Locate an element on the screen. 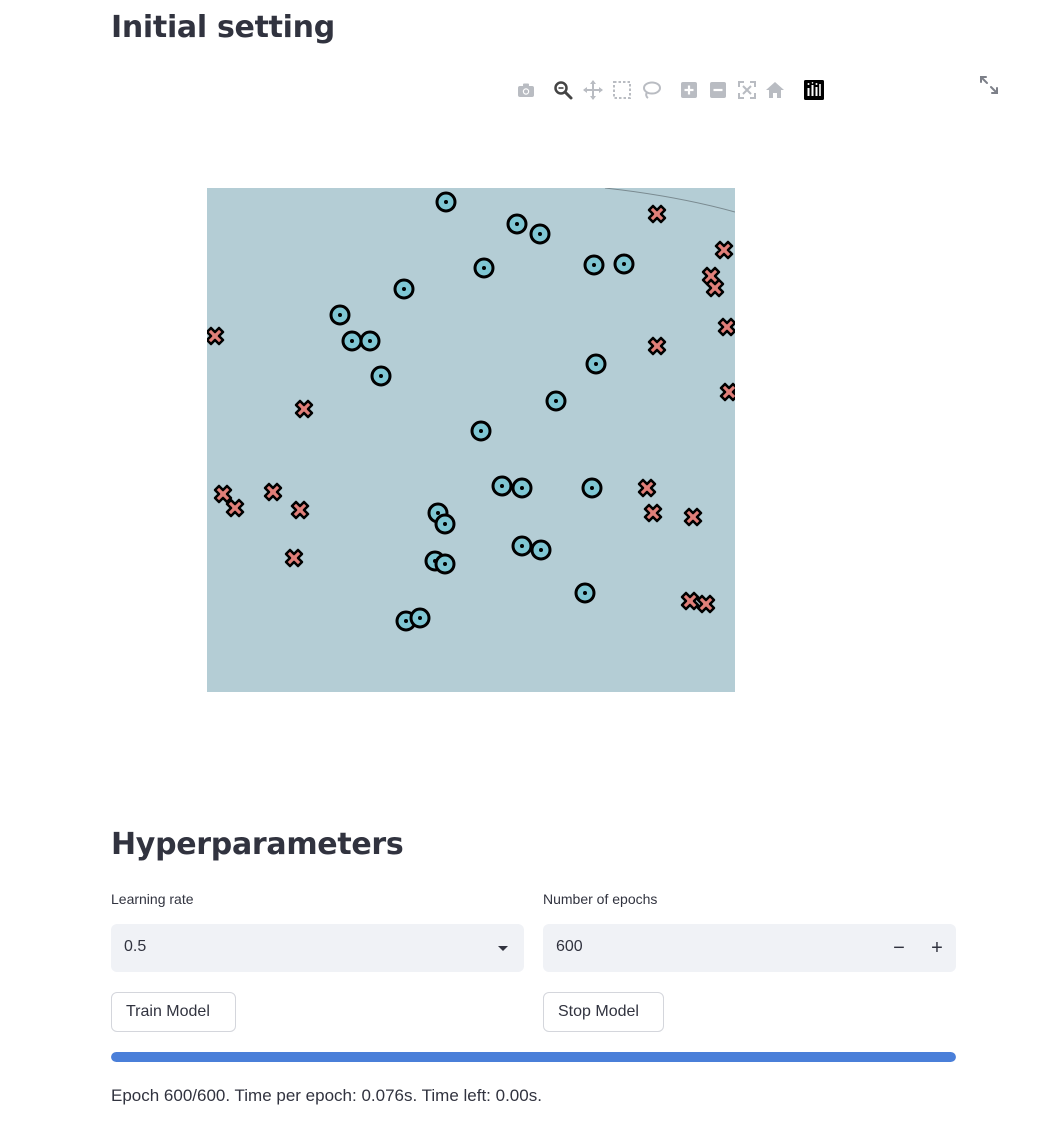  zoom-icon is located at coordinates (563, 90).